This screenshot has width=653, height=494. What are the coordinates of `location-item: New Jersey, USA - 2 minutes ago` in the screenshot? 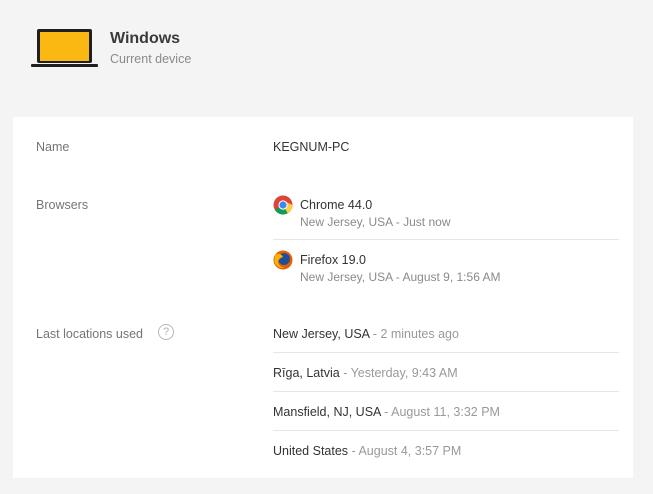 It's located at (366, 334).